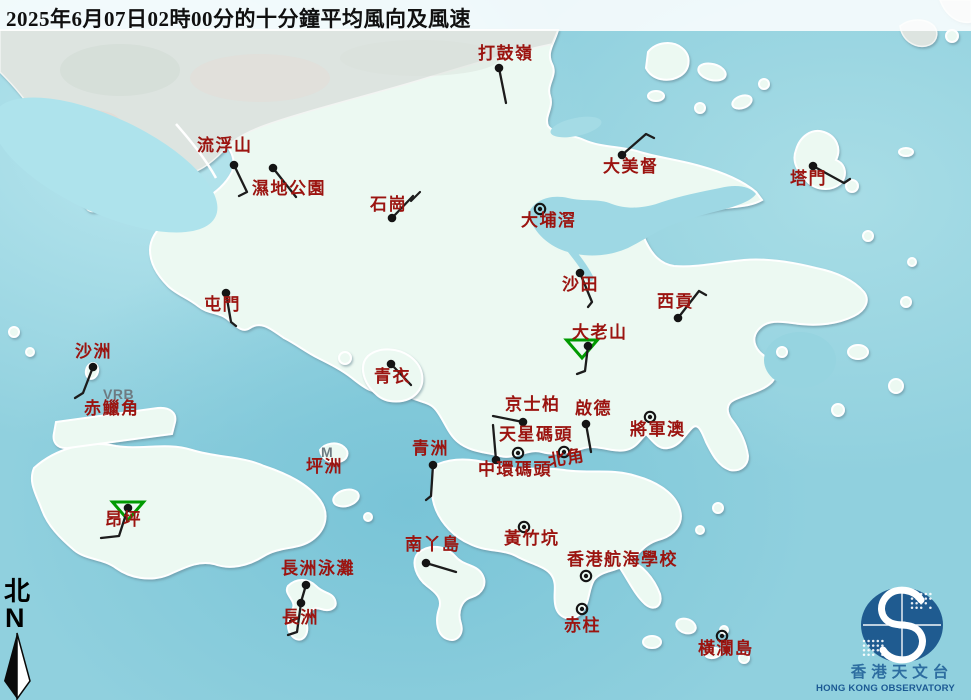  Describe the element at coordinates (588, 346) in the screenshot. I see `station-marker-tates-cairn` at that location.